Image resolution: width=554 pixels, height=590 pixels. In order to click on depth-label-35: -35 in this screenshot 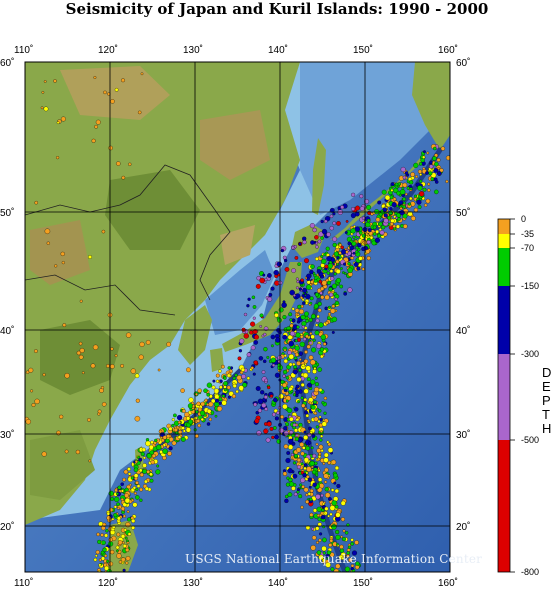, I will do `click(528, 234)`.